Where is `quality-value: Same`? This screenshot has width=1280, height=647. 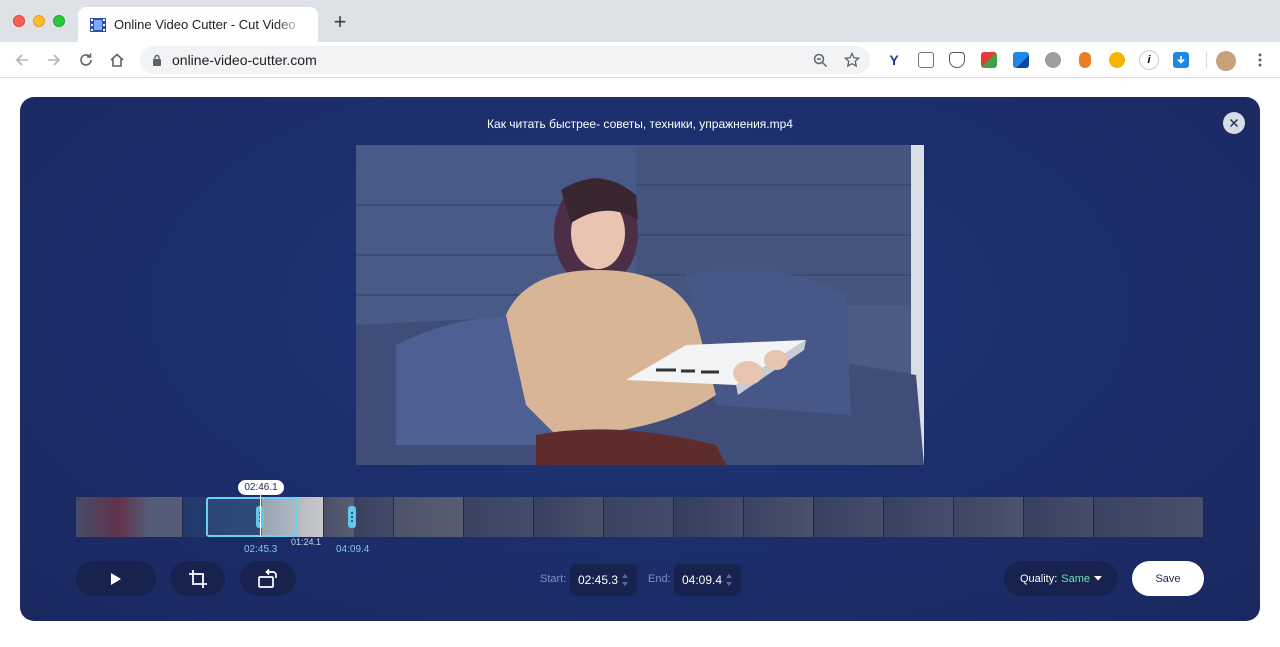
quality-value: Same is located at coordinates (1076, 578).